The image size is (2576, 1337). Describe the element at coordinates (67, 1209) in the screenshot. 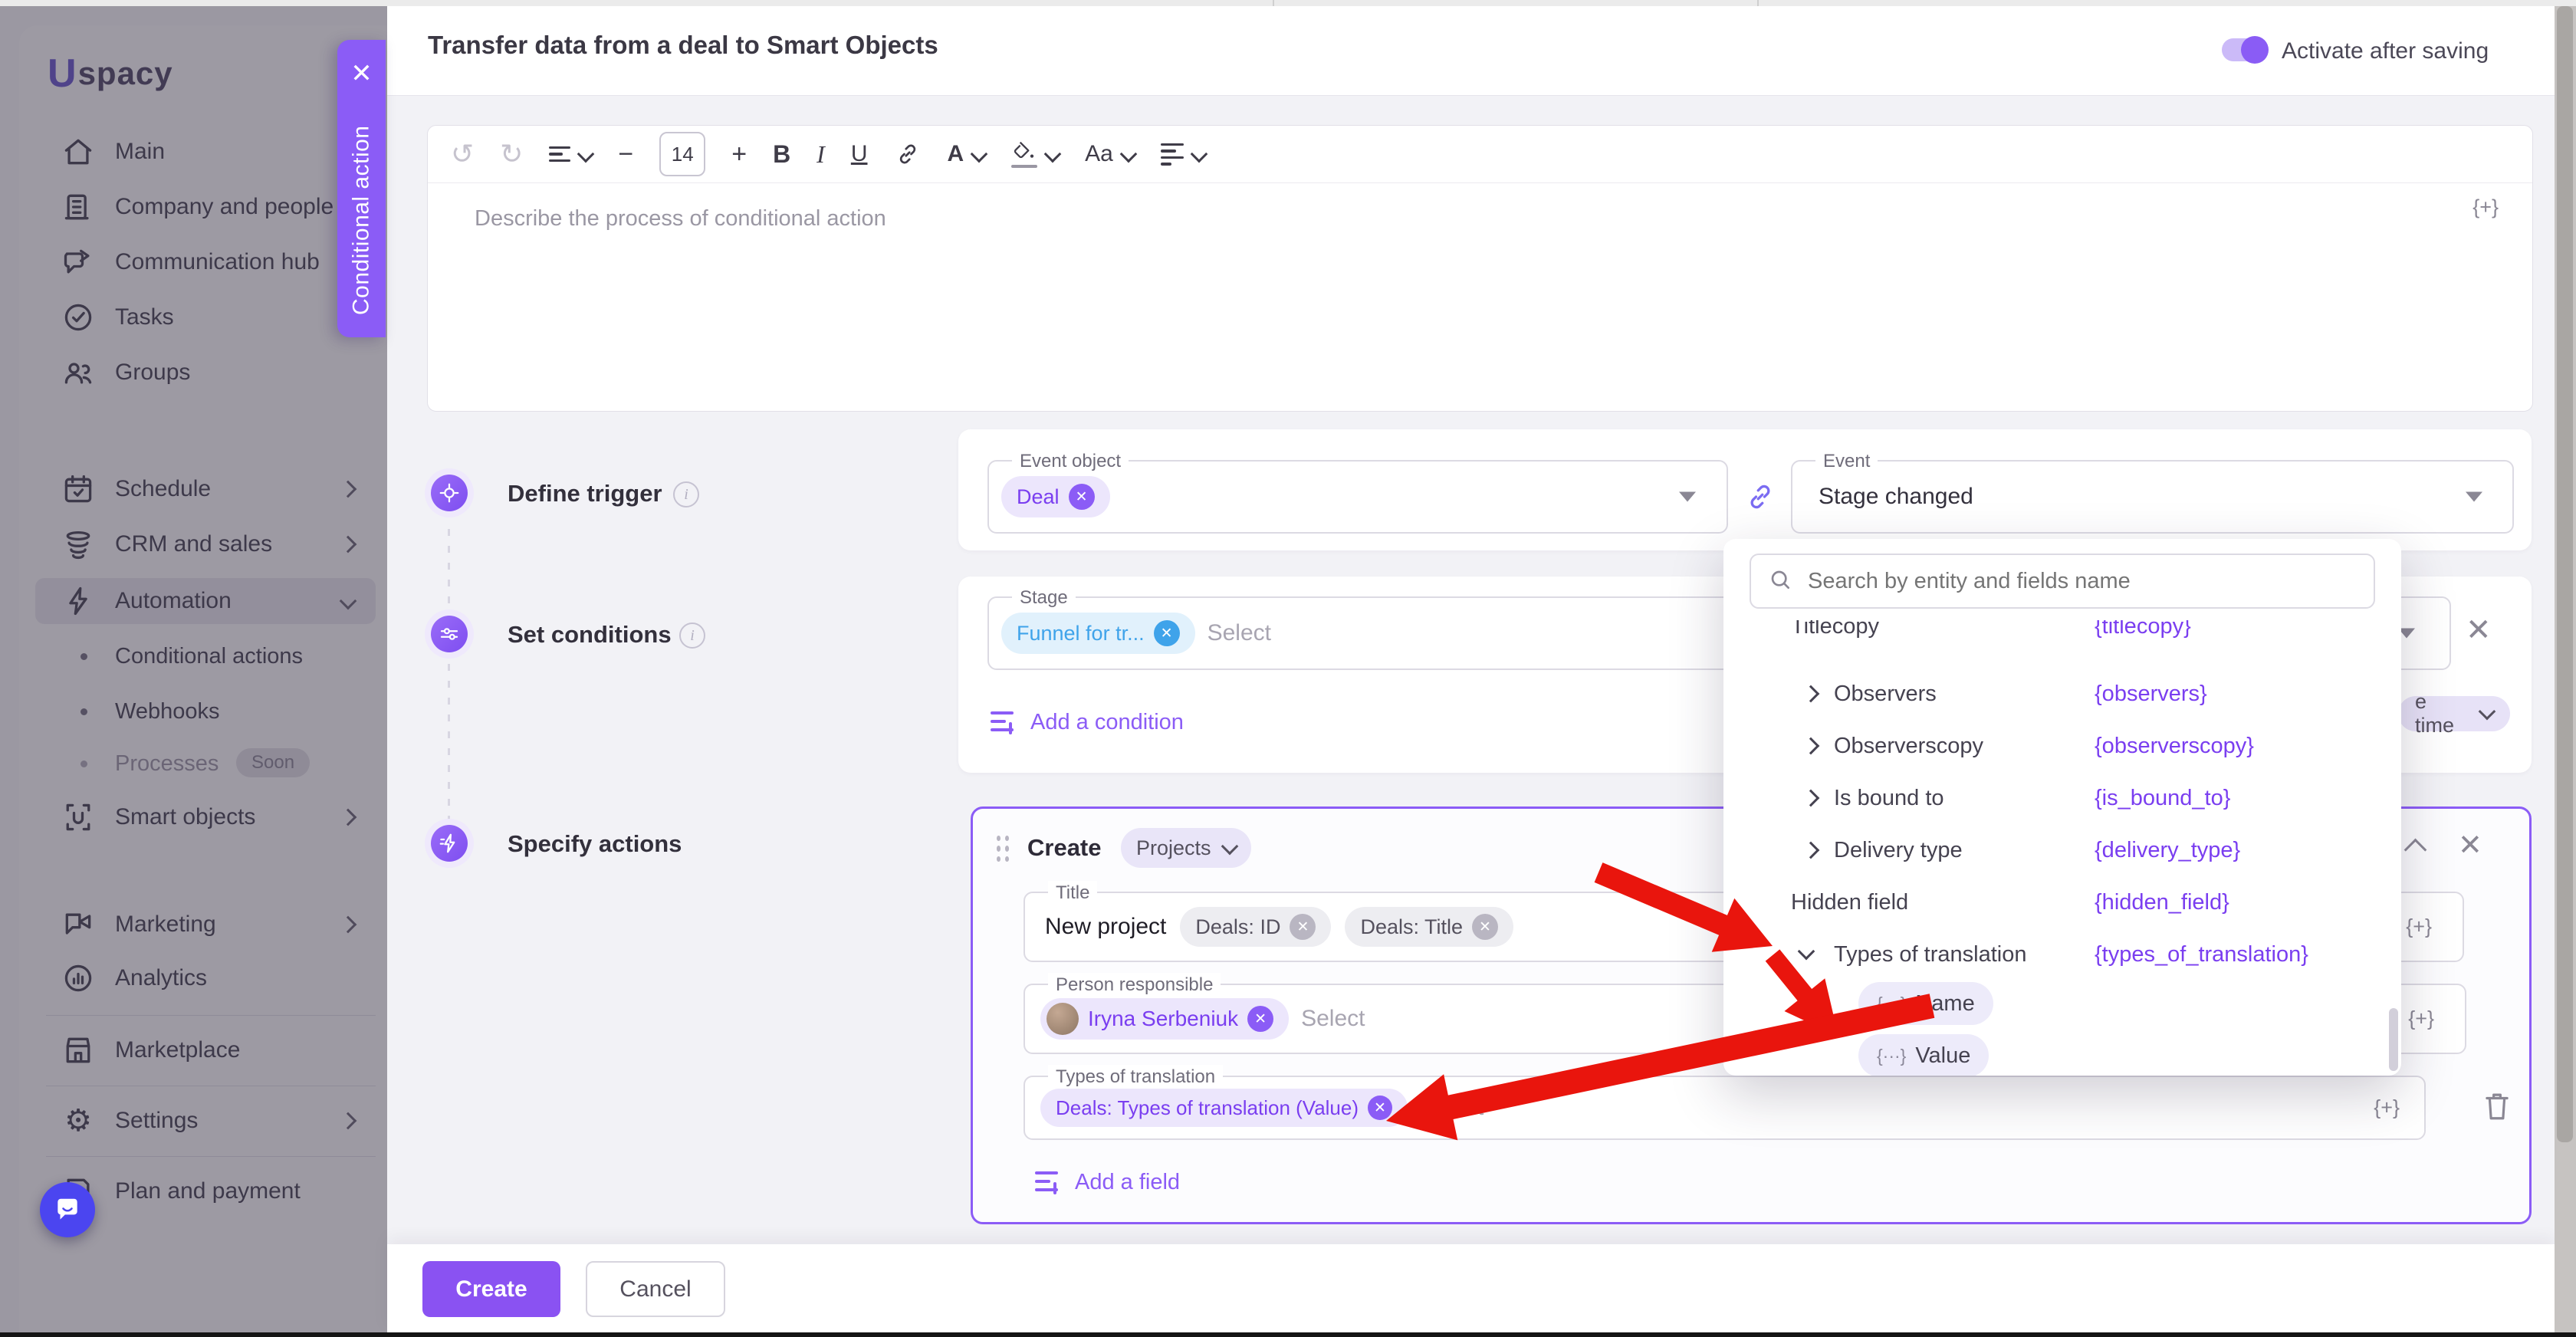

I see `support-chat-button` at that location.